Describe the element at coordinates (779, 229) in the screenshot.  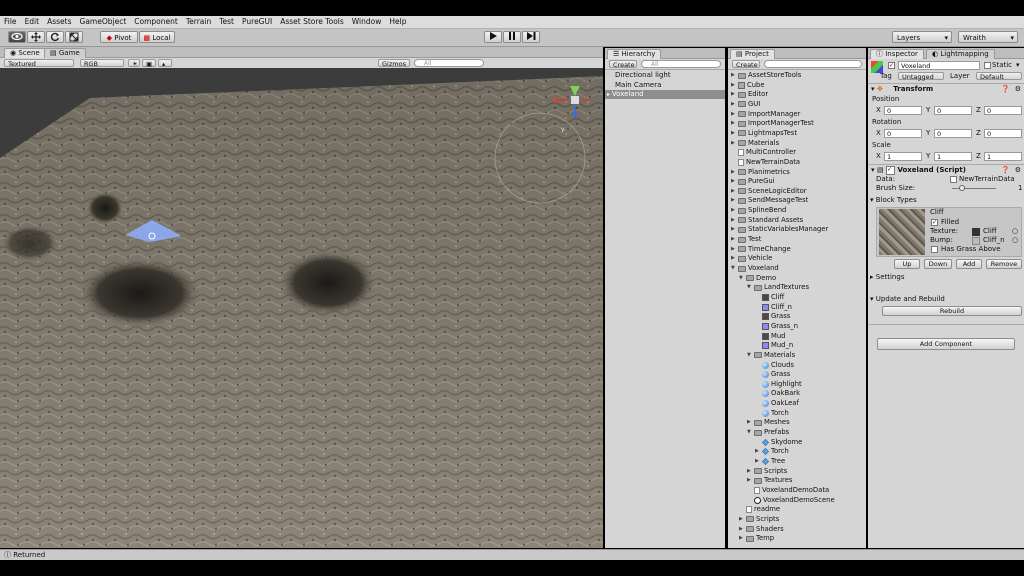
I see `project-item: ▶ StaticVariablesManager` at that location.